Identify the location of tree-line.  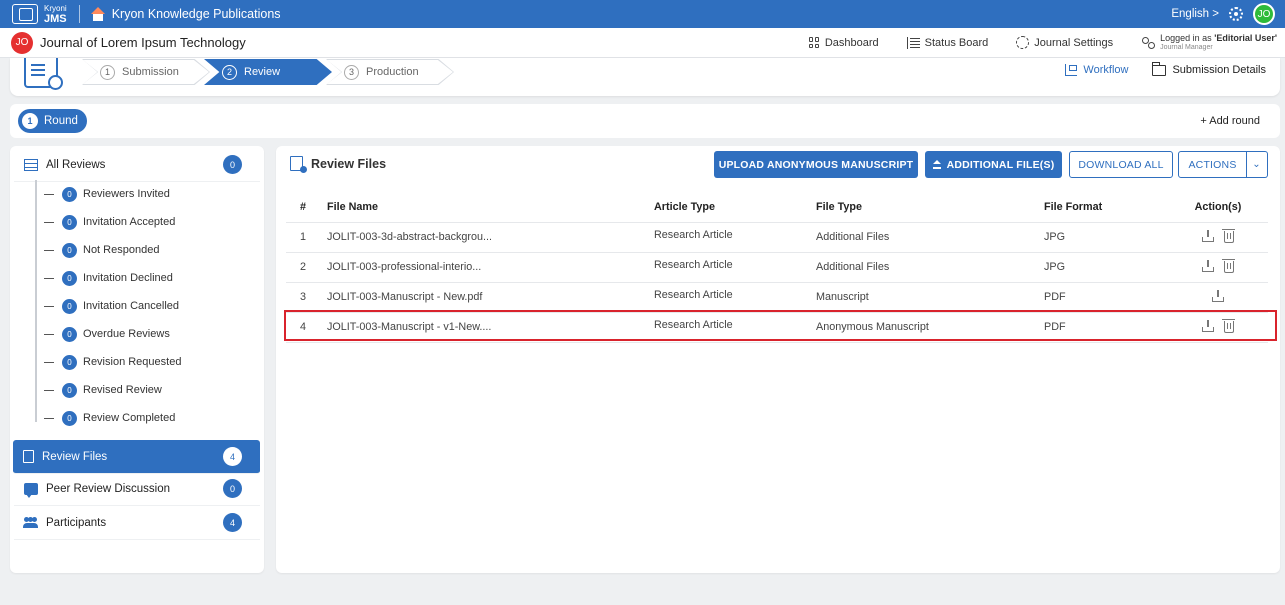
(36, 301).